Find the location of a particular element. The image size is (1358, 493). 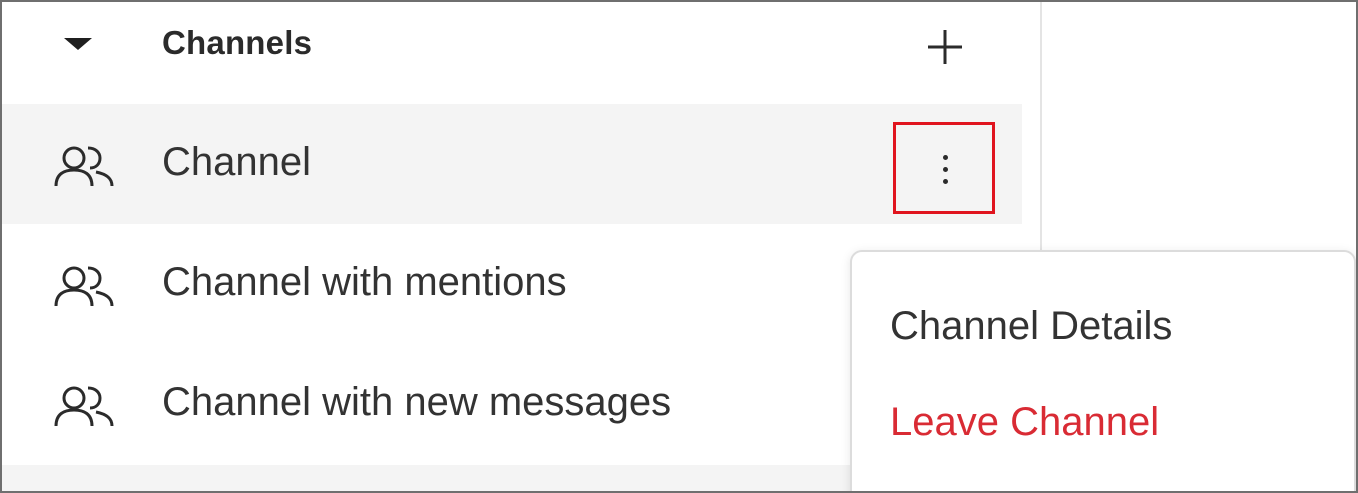

channel-label: Channel is located at coordinates (237, 162).